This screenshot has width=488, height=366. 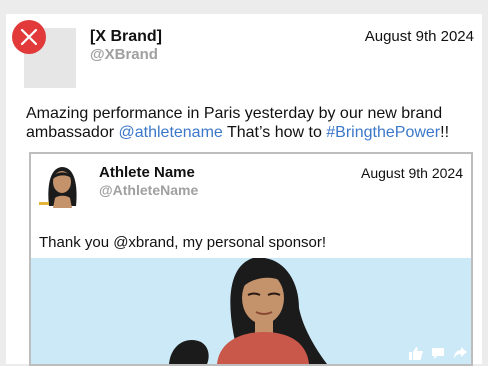 I want to click on close-icon, so click(x=29, y=37).